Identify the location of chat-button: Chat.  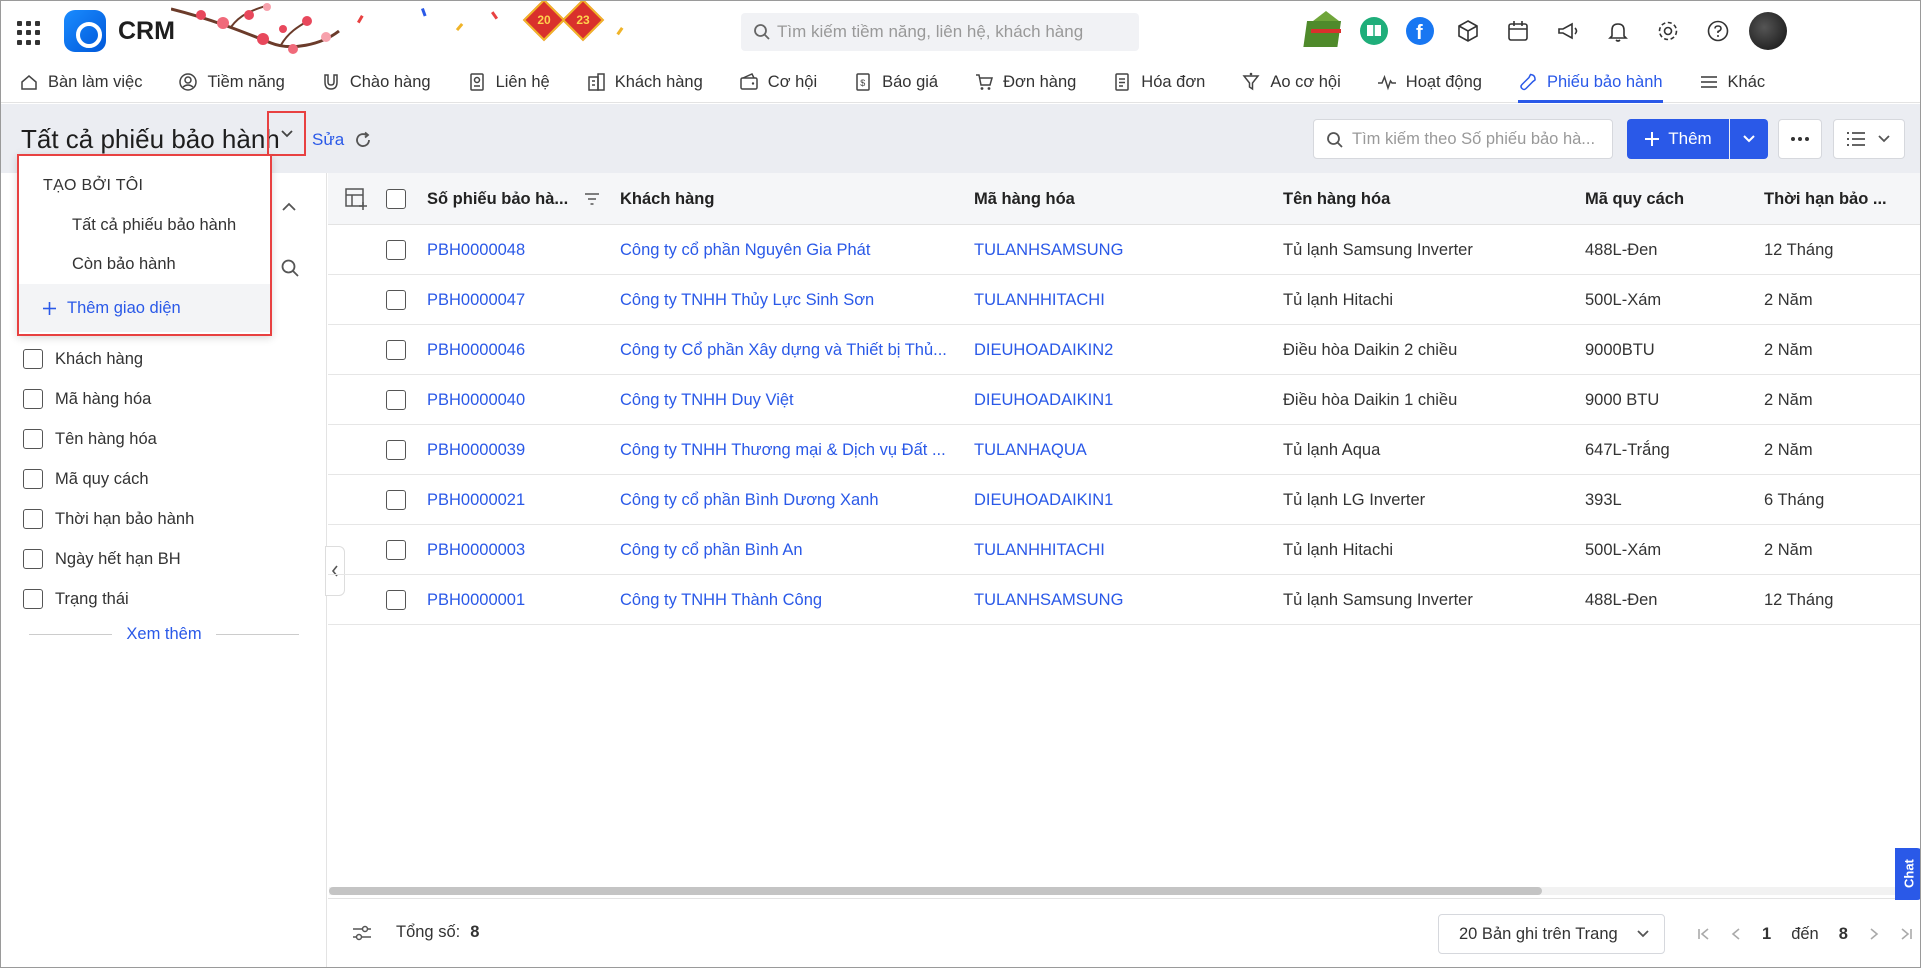
(1907, 874).